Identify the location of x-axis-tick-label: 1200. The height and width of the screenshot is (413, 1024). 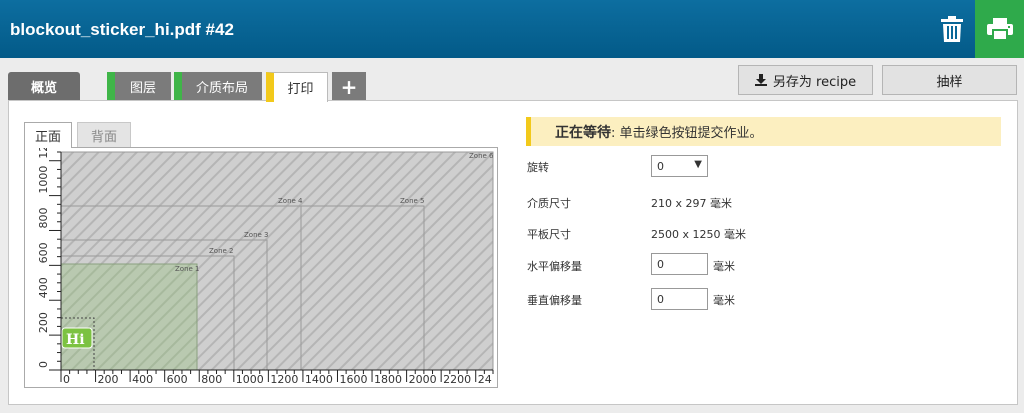
(284, 379).